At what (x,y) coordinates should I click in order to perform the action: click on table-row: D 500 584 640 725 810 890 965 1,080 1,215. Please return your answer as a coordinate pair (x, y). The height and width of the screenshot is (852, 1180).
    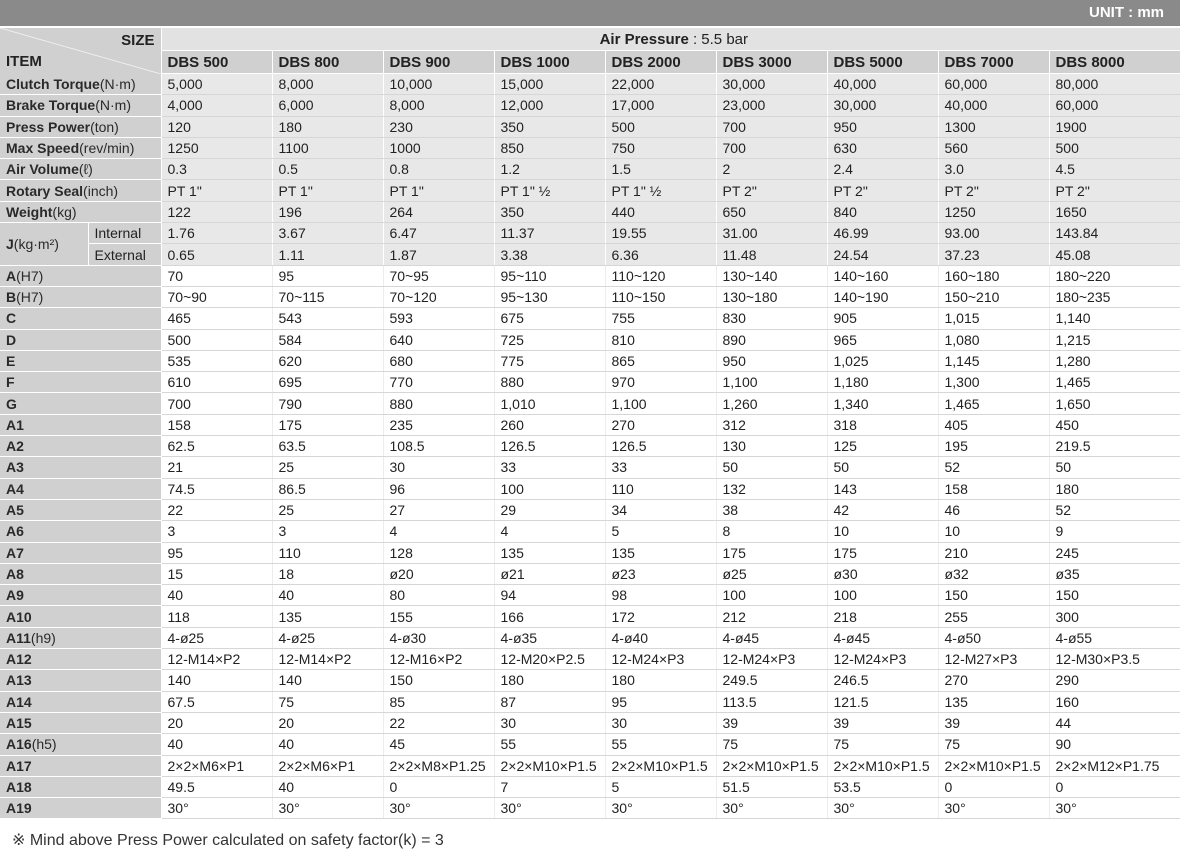
    Looking at the image, I should click on (590, 340).